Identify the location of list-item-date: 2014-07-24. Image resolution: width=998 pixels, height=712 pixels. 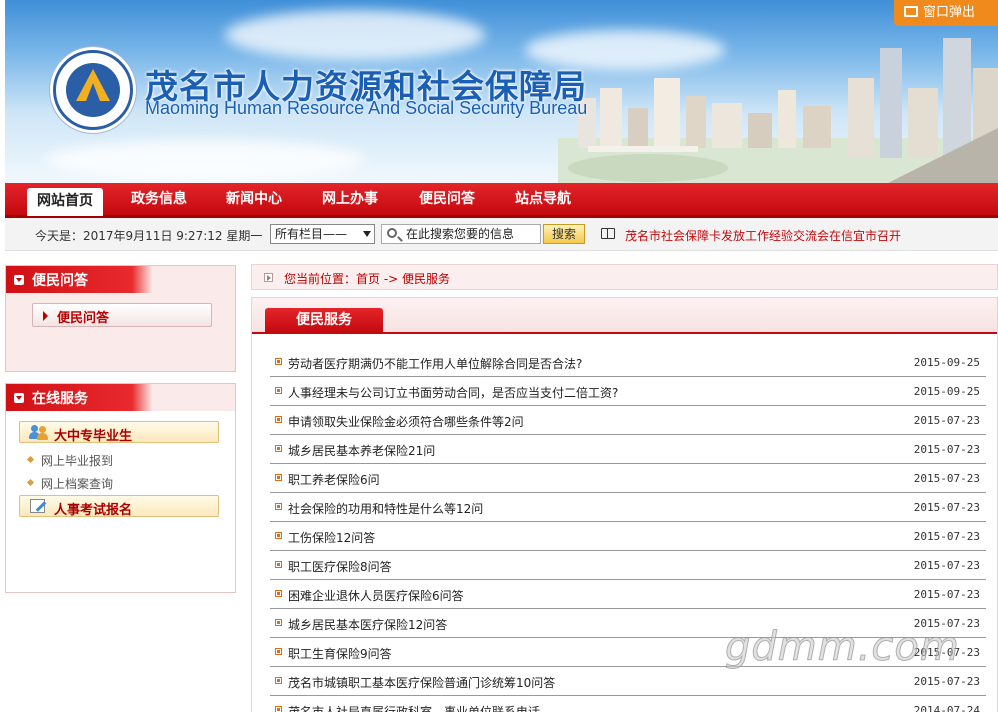
(946, 708).